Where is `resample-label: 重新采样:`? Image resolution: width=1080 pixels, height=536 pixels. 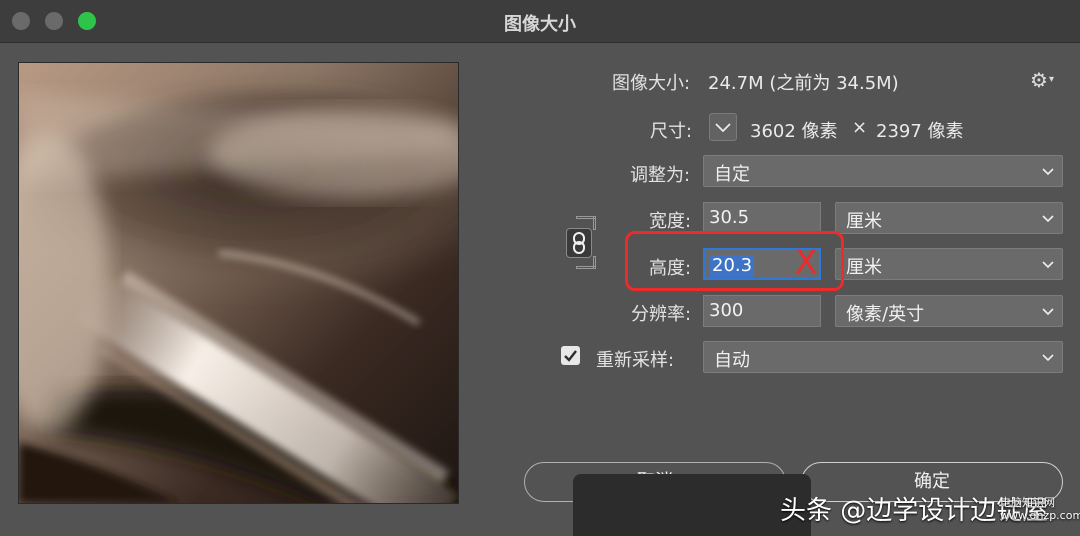 resample-label: 重新采样: is located at coordinates (635, 360).